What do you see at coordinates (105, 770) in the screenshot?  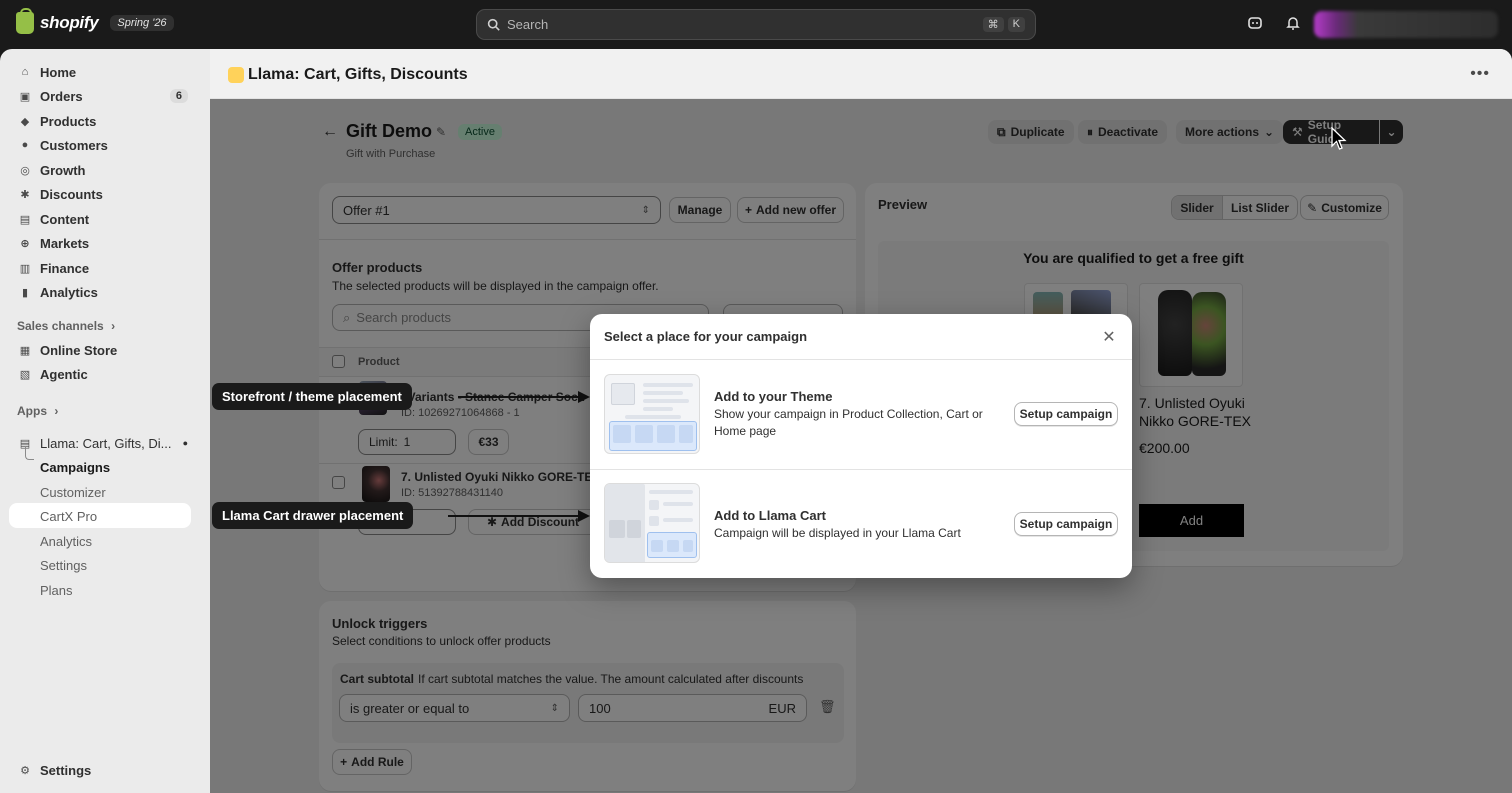 I see `sidebar-item-settings: ⚙ Settings` at bounding box center [105, 770].